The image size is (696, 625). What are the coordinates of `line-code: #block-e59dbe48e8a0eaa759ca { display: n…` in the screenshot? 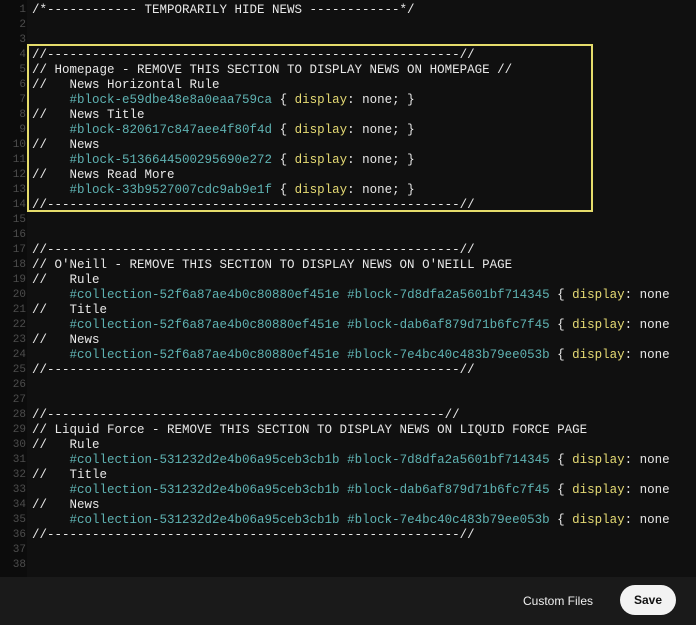 It's located at (223, 100).